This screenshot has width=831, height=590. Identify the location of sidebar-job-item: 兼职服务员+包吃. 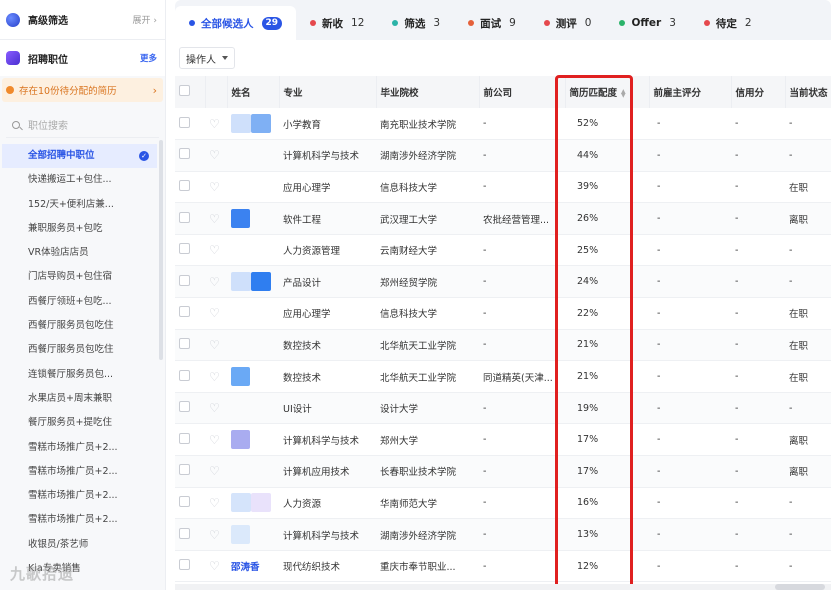
(82, 229).